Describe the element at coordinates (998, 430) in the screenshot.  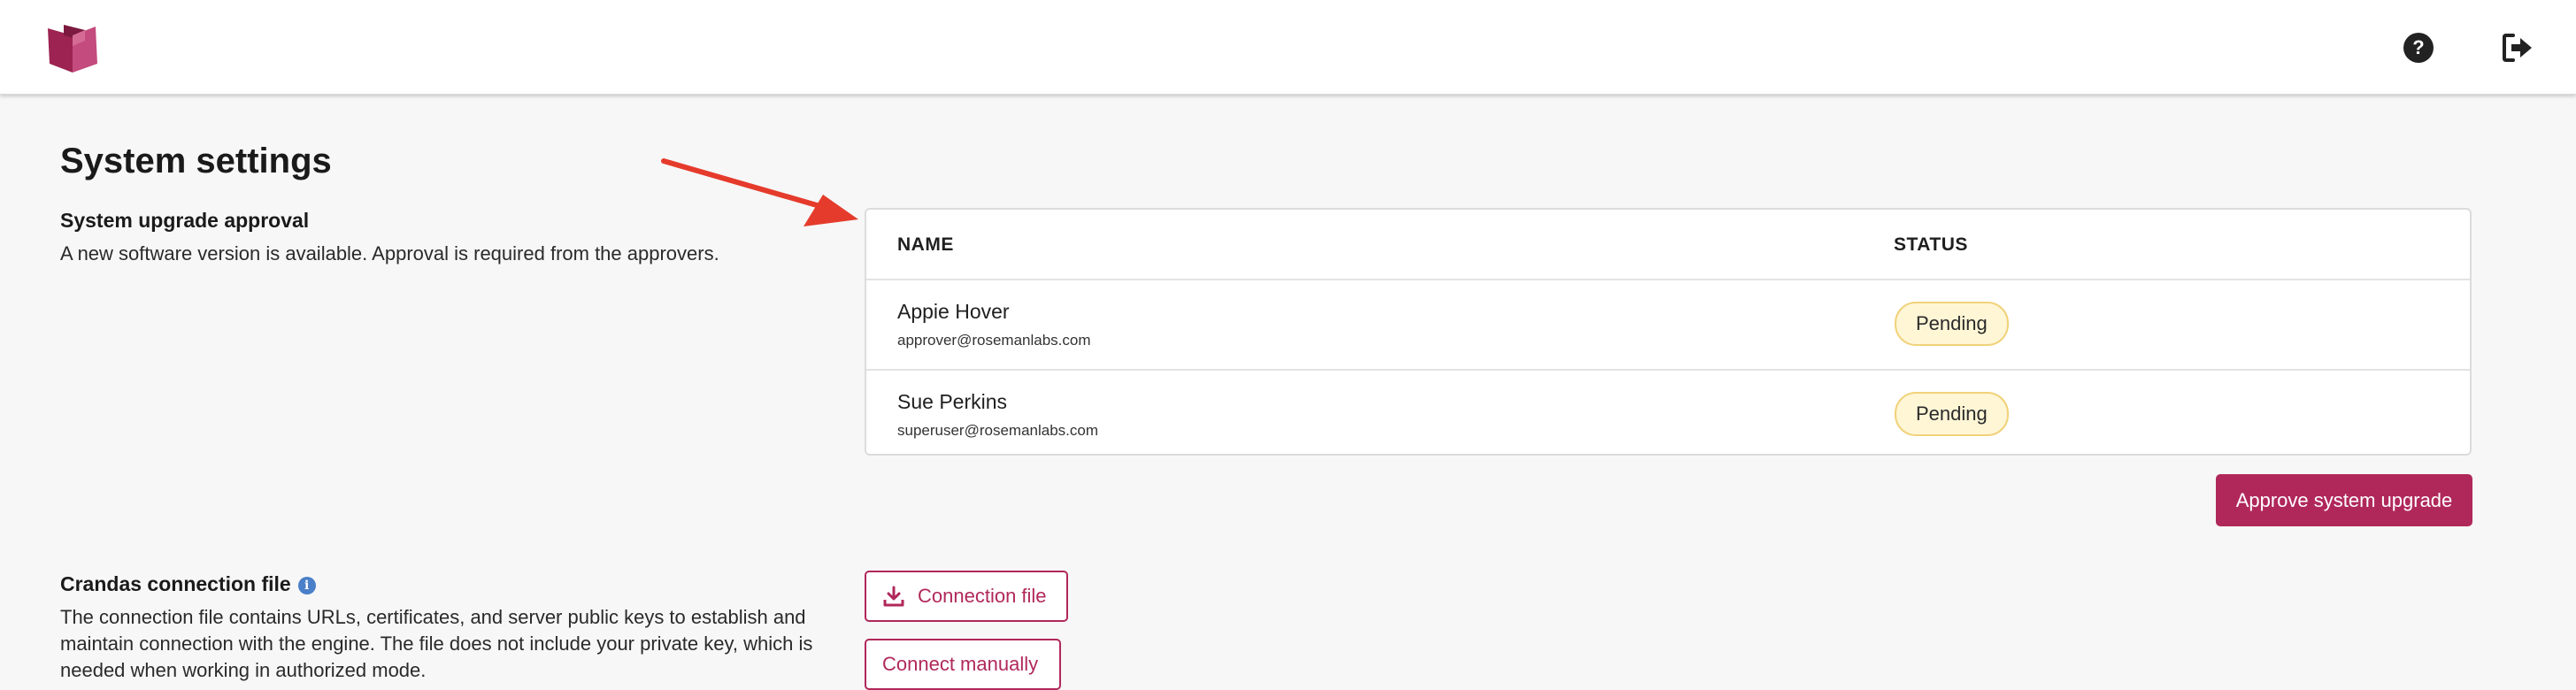
I see `approver-email: superuser@rosemanlabs.com` at that location.